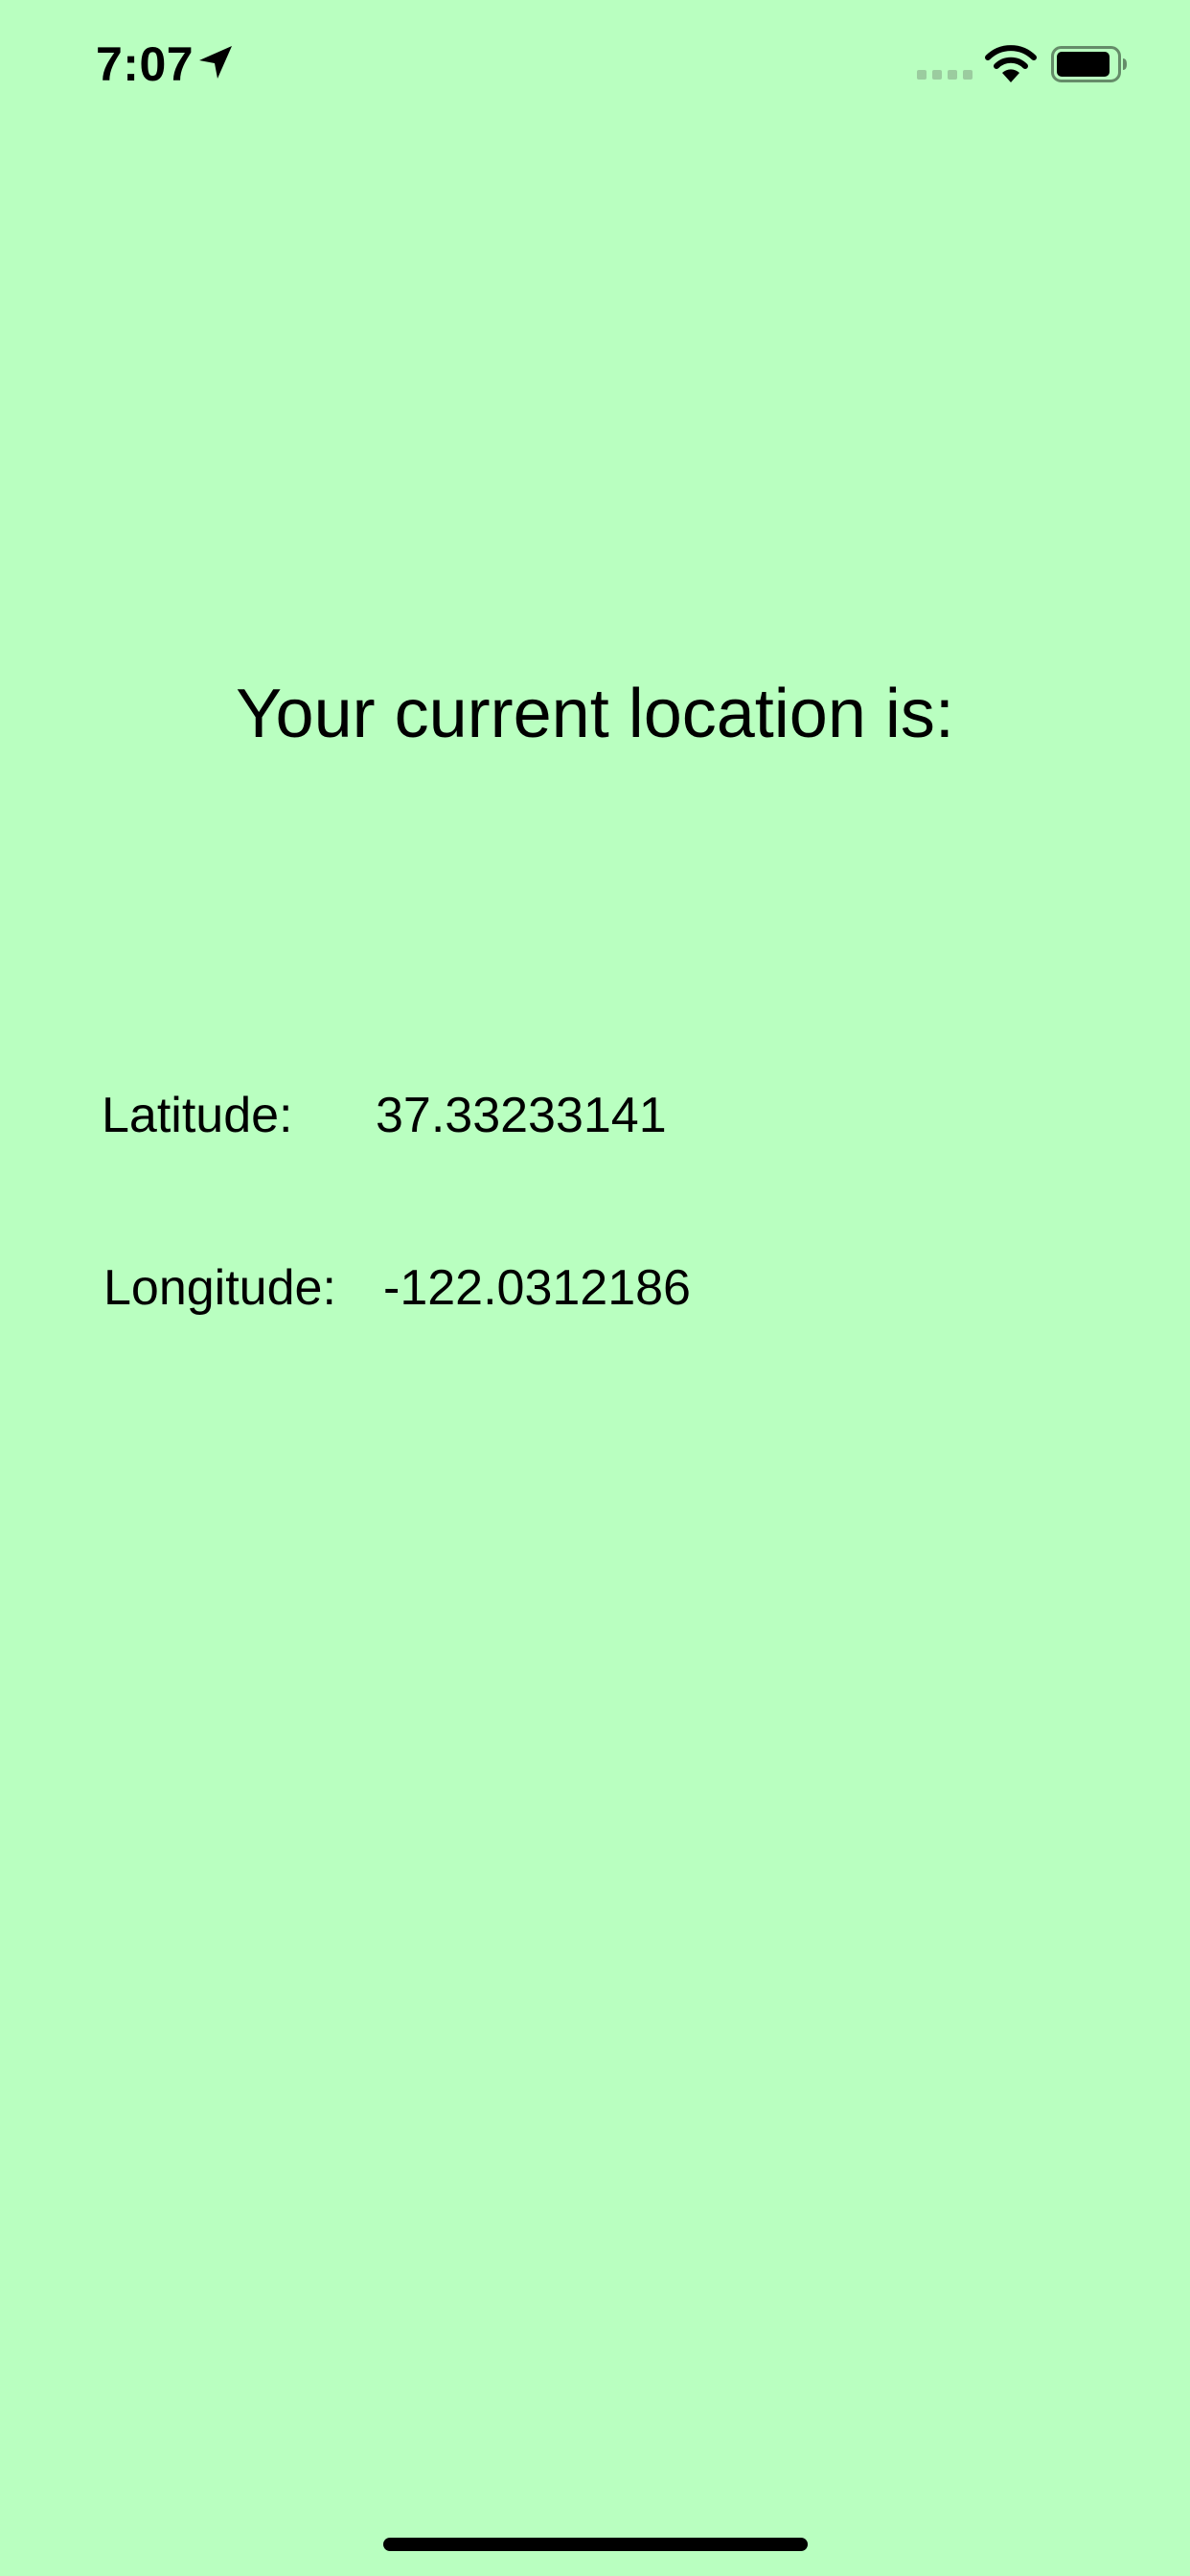 This screenshot has width=1190, height=2576. I want to click on page-title: Your current location is:, so click(595, 714).